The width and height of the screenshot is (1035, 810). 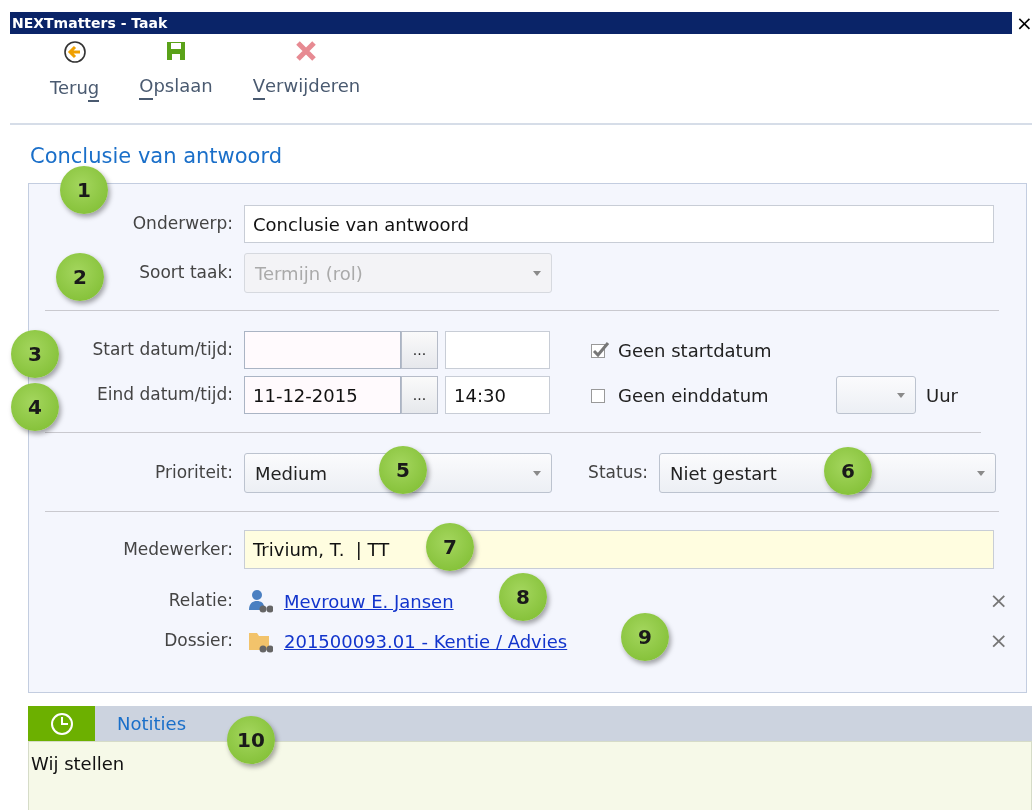 I want to click on delete-x-icon, so click(x=306, y=51).